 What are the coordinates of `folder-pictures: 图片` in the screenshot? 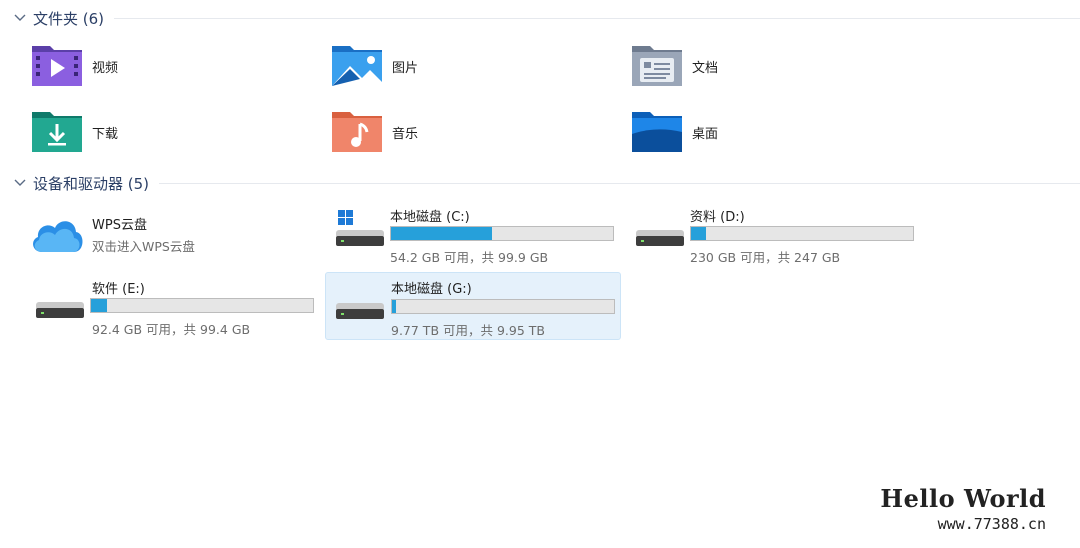 It's located at (374, 66).